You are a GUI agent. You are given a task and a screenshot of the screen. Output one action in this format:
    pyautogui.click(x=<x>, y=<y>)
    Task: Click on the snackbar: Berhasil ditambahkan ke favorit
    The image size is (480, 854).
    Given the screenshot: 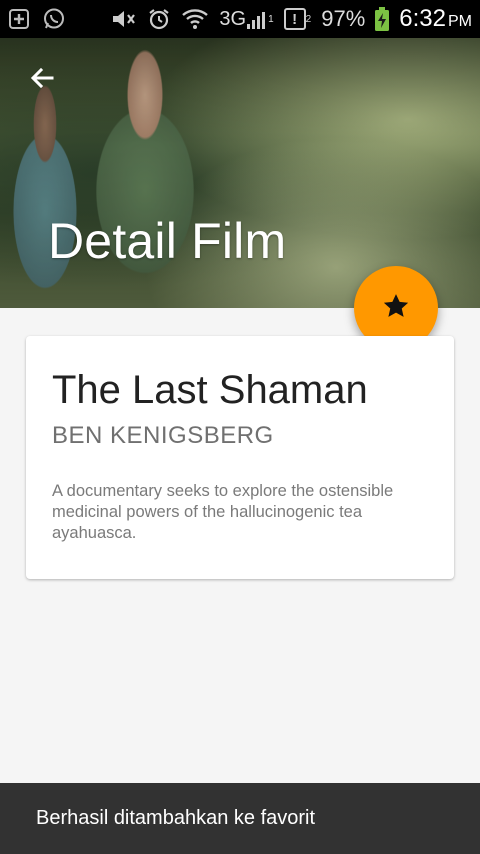 What is the action you would take?
    pyautogui.click(x=240, y=818)
    